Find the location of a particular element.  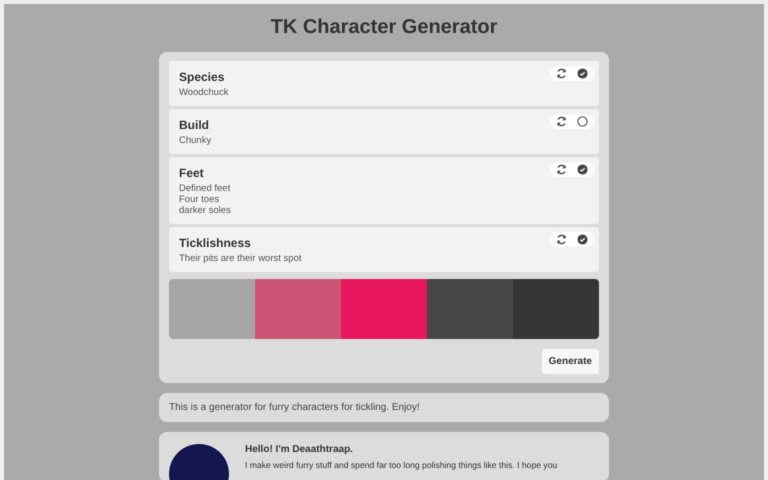

author-heading: Hello! I'm Deaathtraap. is located at coordinates (299, 449).